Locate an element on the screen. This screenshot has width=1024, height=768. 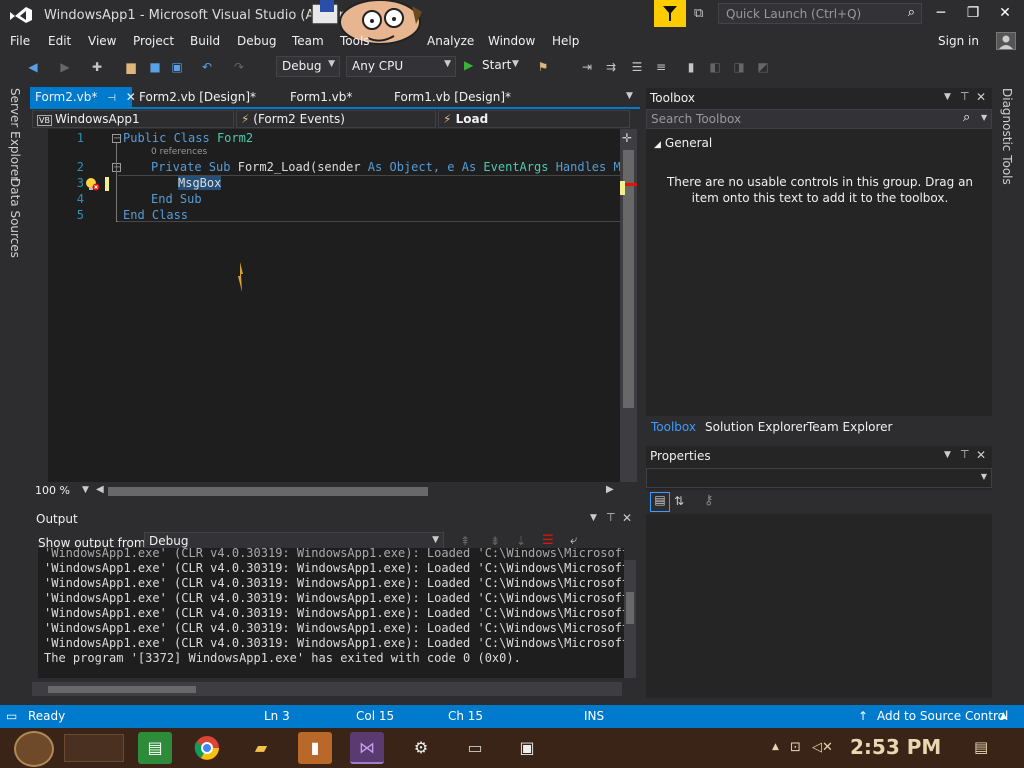
comment-lines-icon: ☰ is located at coordinates (637, 67).